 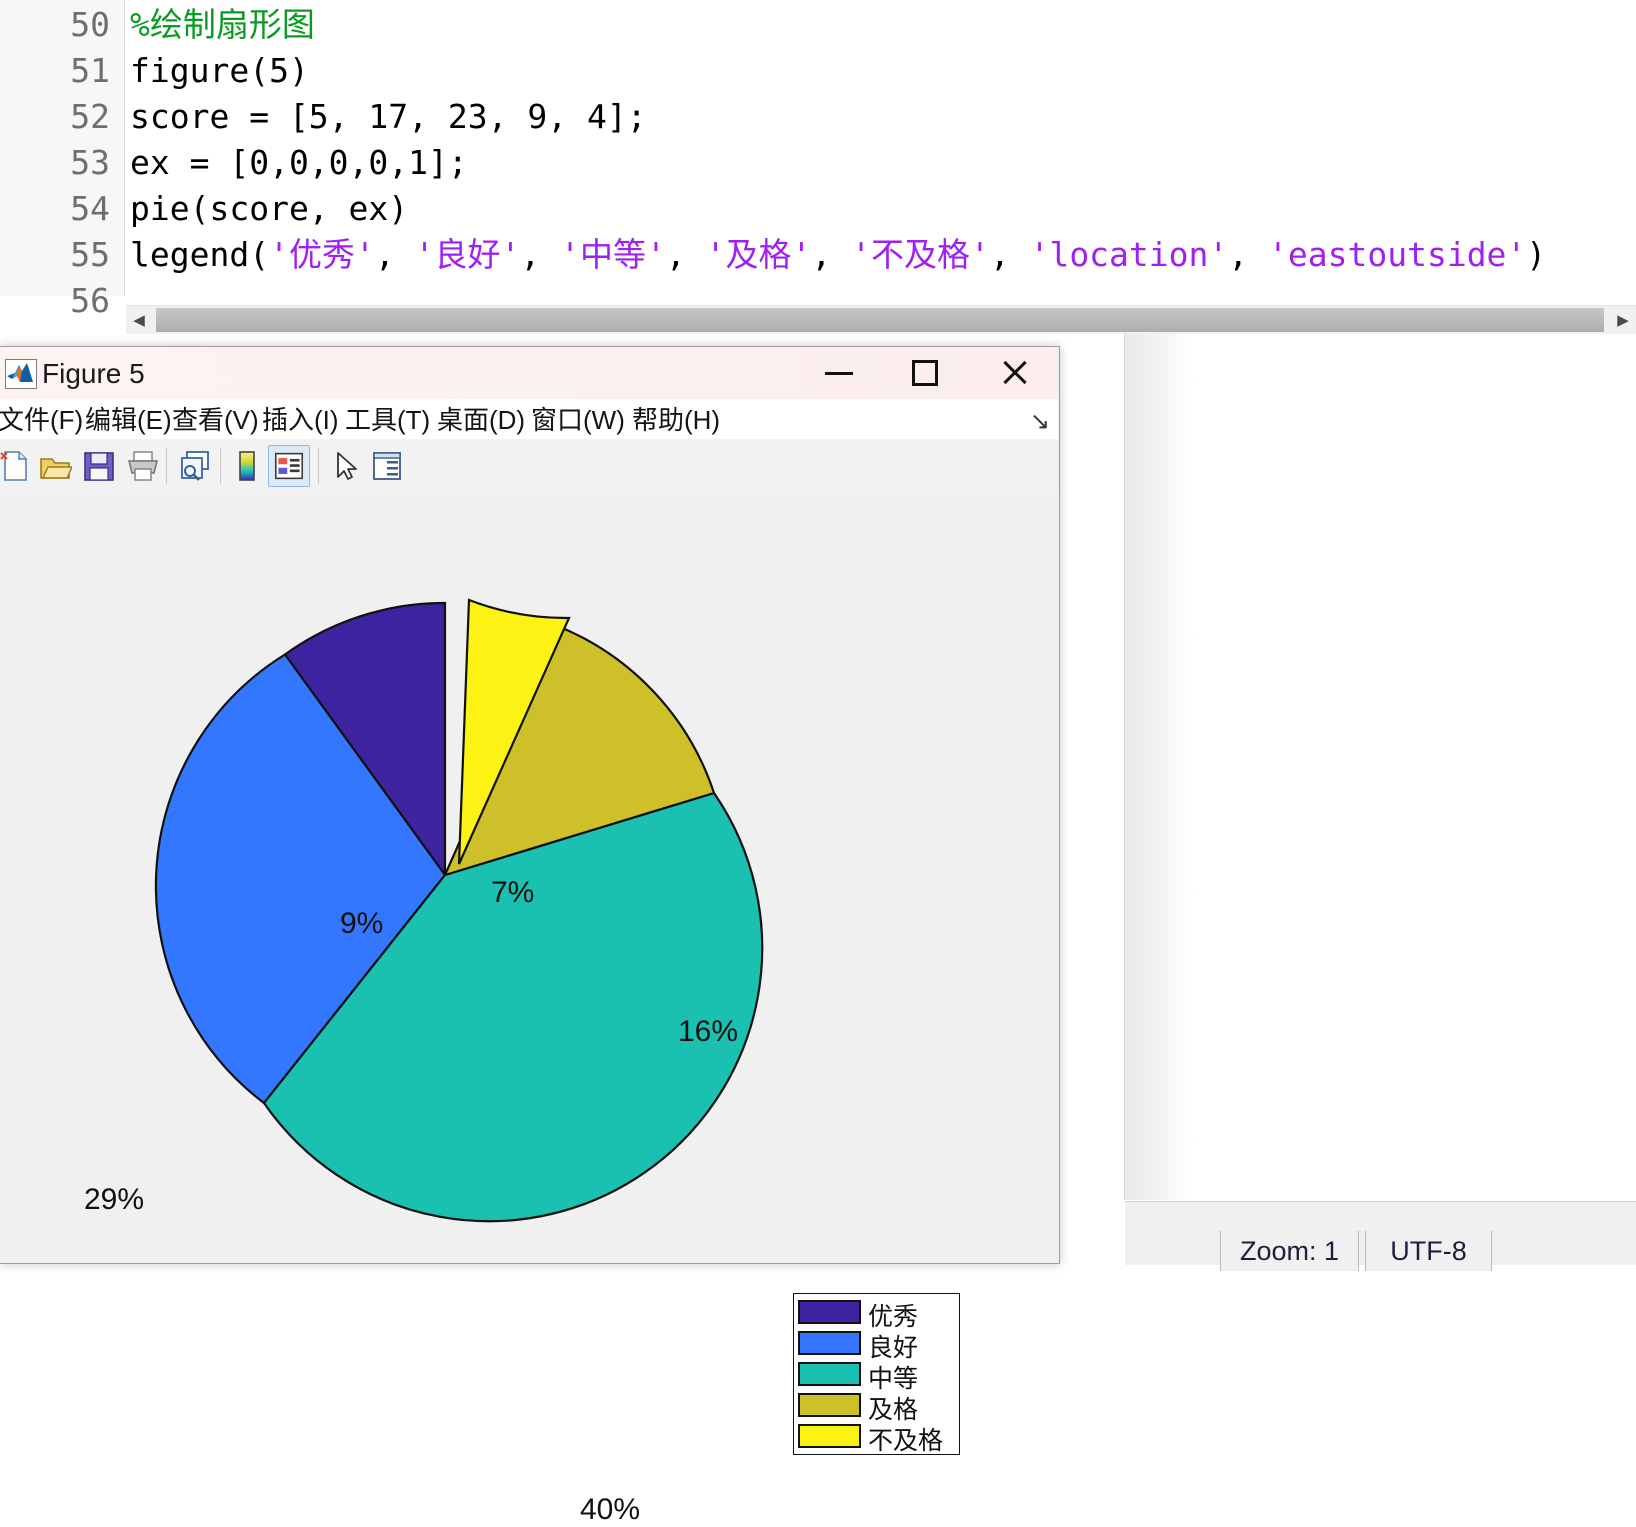 I want to click on code-token-plain: legend(, so click(x=200, y=254).